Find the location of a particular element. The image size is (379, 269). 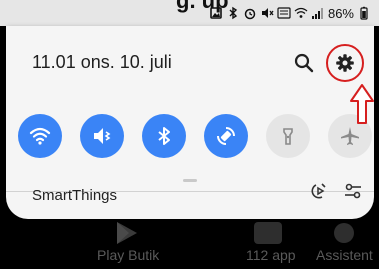

image-icon is located at coordinates (216, 13).